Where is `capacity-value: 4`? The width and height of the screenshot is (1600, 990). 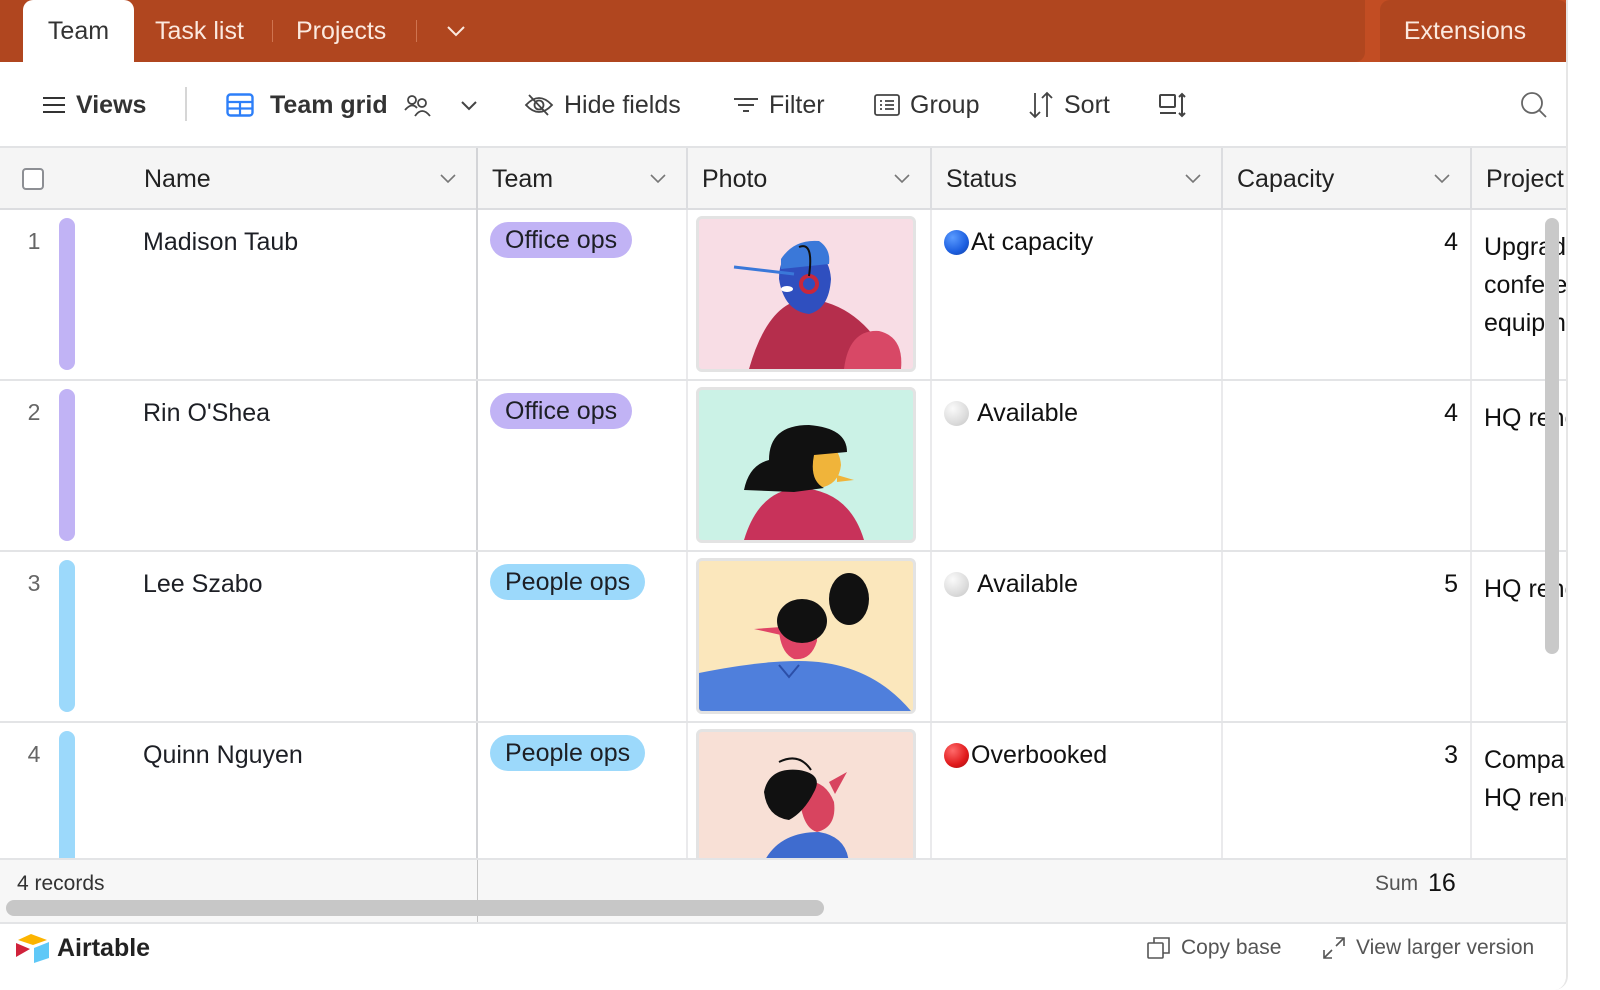 capacity-value: 4 is located at coordinates (1451, 413).